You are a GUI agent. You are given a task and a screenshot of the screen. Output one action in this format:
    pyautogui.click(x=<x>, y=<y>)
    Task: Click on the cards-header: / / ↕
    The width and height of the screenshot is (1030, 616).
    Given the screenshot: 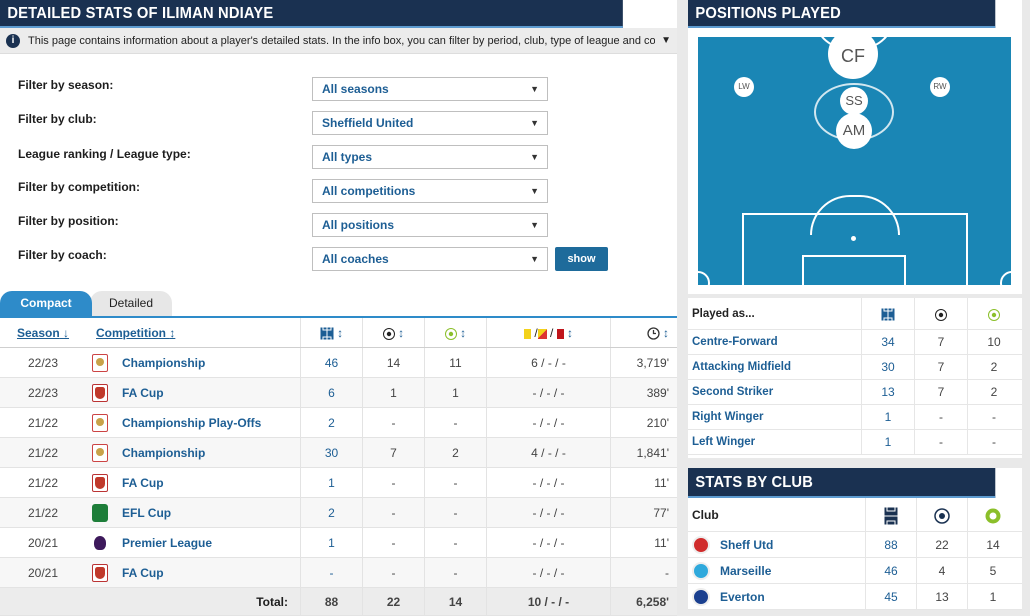 What is the action you would take?
    pyautogui.click(x=548, y=332)
    